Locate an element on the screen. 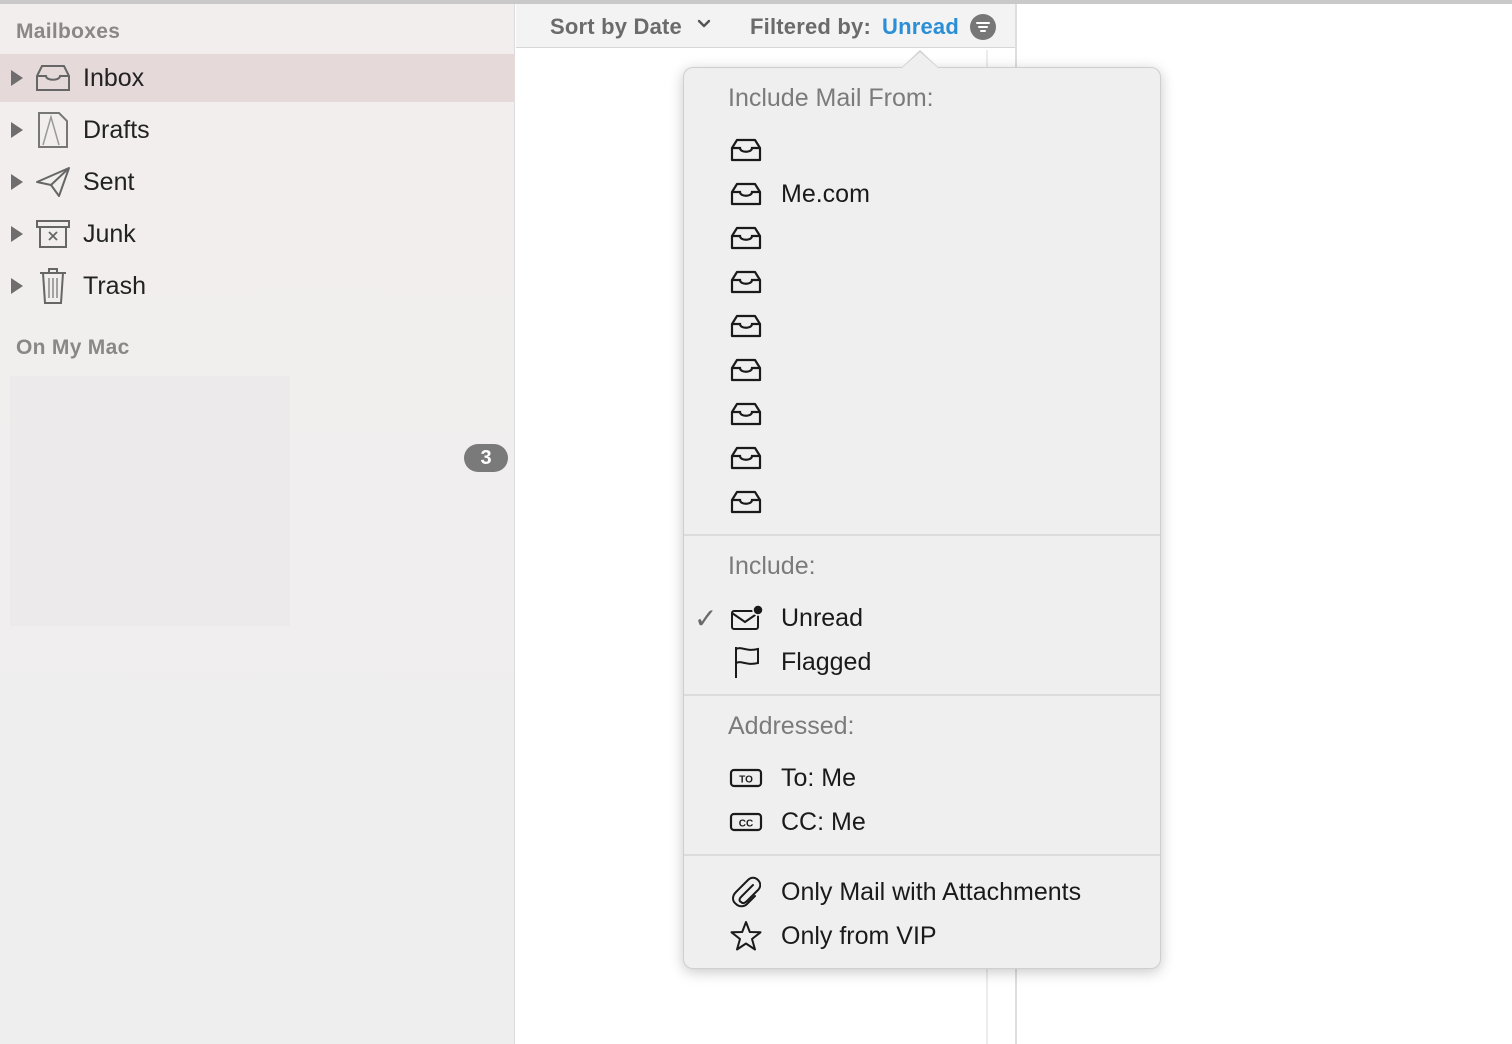 This screenshot has width=1512, height=1044. sidebar-item-label: Trash is located at coordinates (114, 285).